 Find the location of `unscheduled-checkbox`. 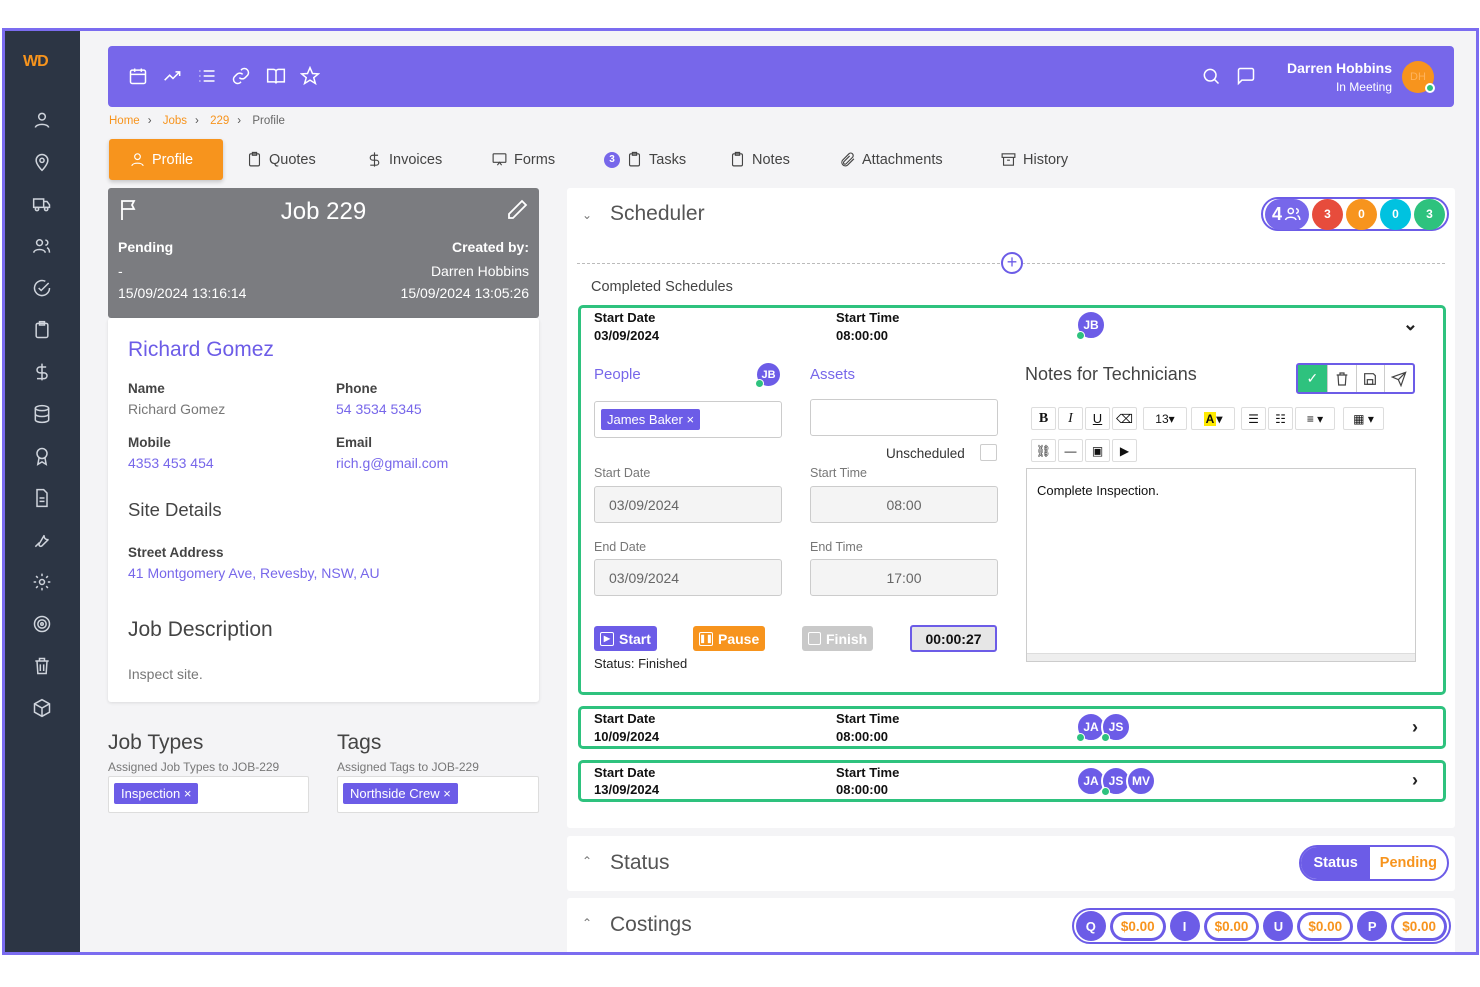

unscheduled-checkbox is located at coordinates (988, 452).